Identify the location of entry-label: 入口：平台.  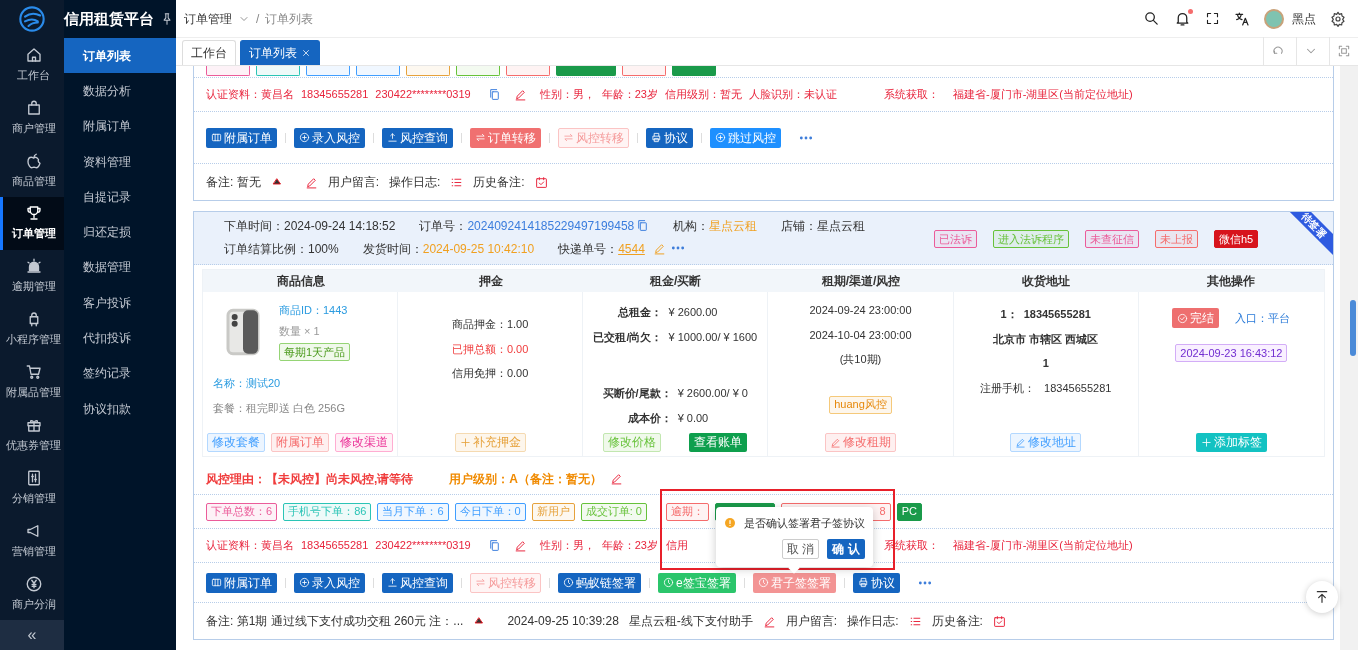
(1263, 318).